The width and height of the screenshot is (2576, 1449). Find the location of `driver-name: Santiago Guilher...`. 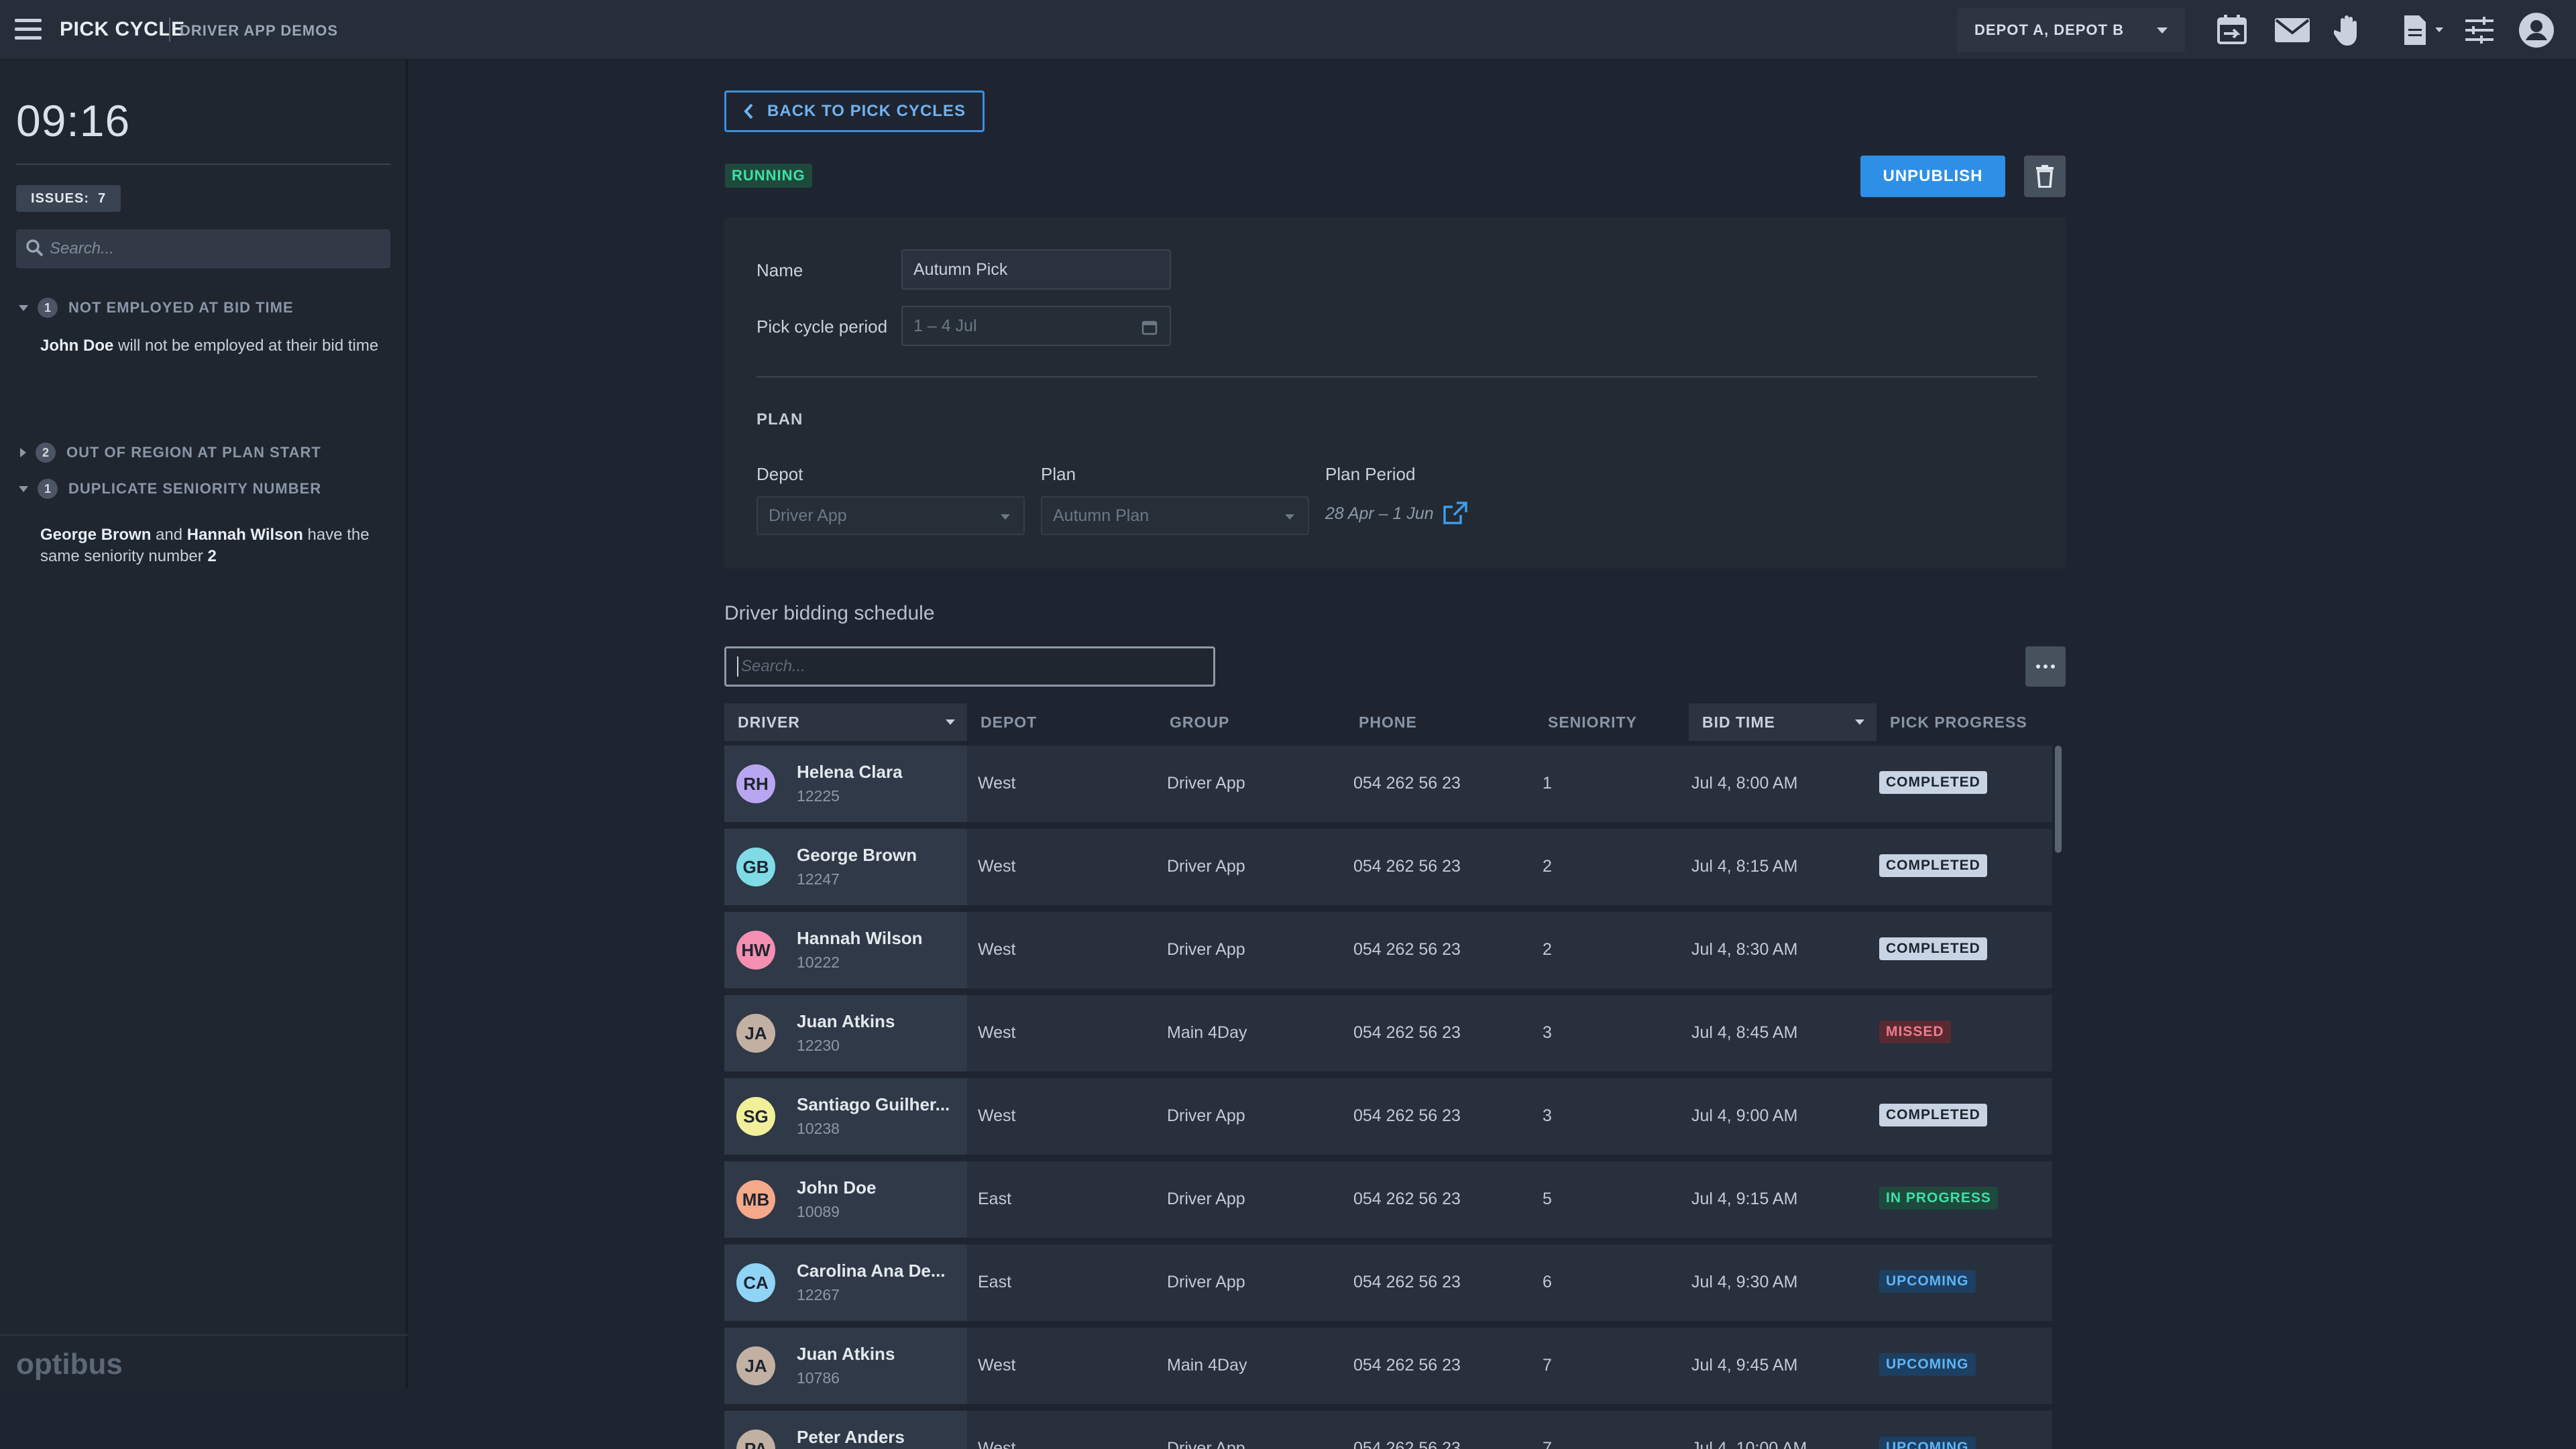

driver-name: Santiago Guilher... is located at coordinates (873, 1105).